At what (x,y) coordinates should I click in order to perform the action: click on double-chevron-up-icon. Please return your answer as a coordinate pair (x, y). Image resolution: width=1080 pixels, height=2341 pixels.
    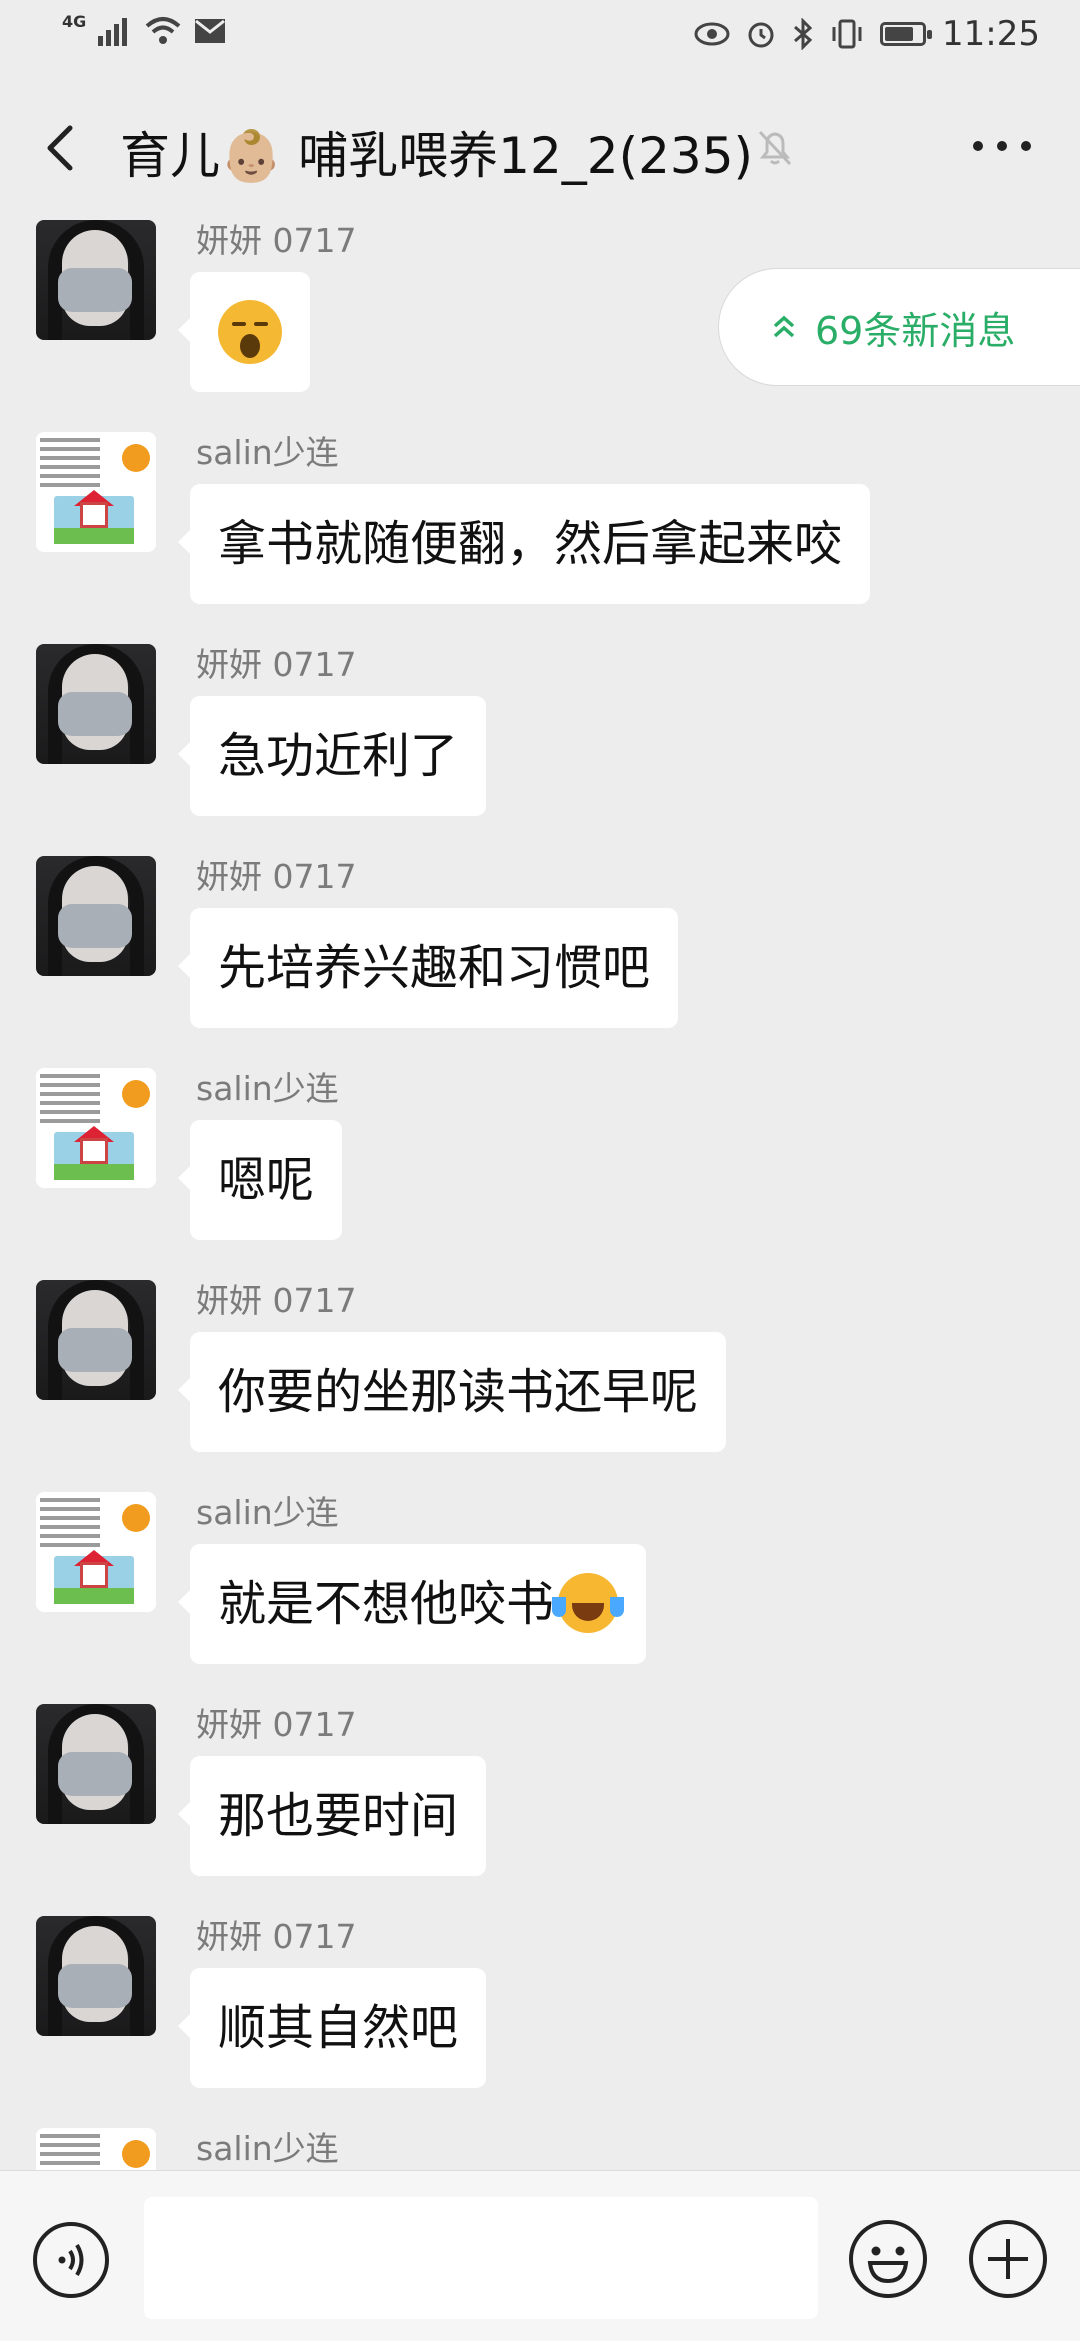
    Looking at the image, I should click on (784, 326).